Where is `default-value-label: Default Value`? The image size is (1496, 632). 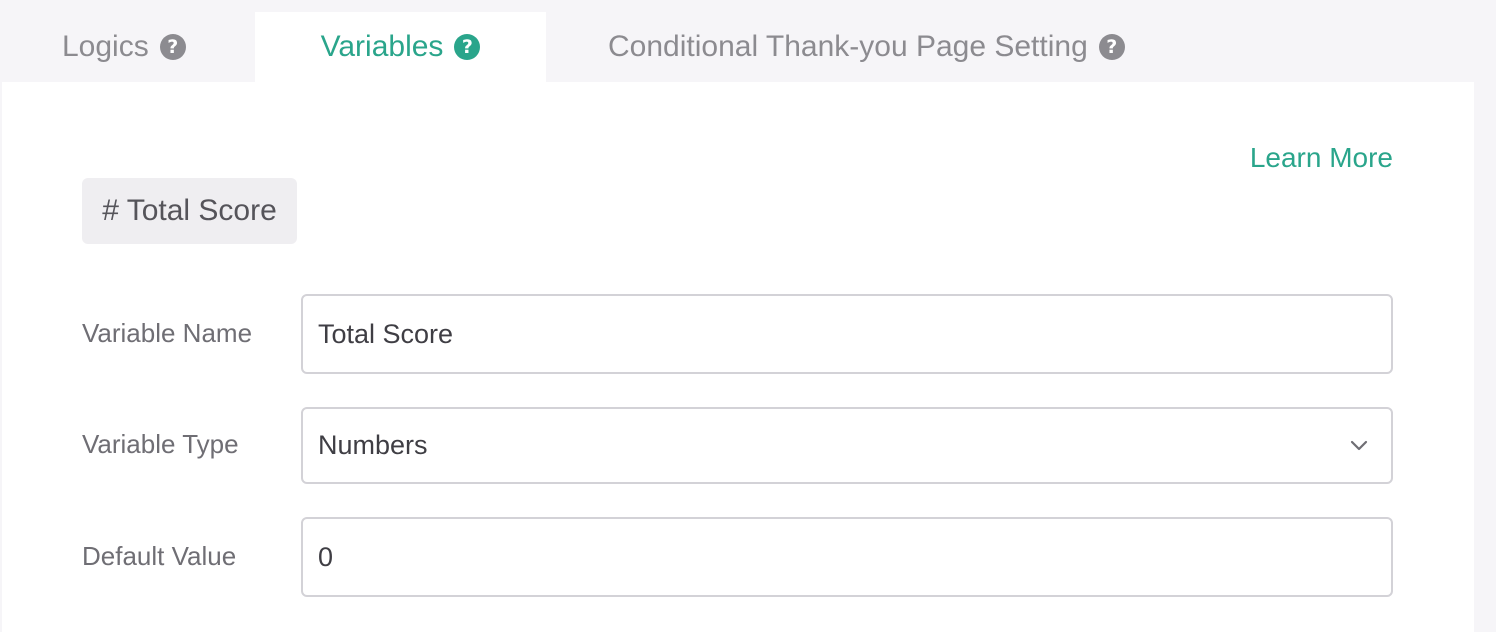 default-value-label: Default Value is located at coordinates (159, 556).